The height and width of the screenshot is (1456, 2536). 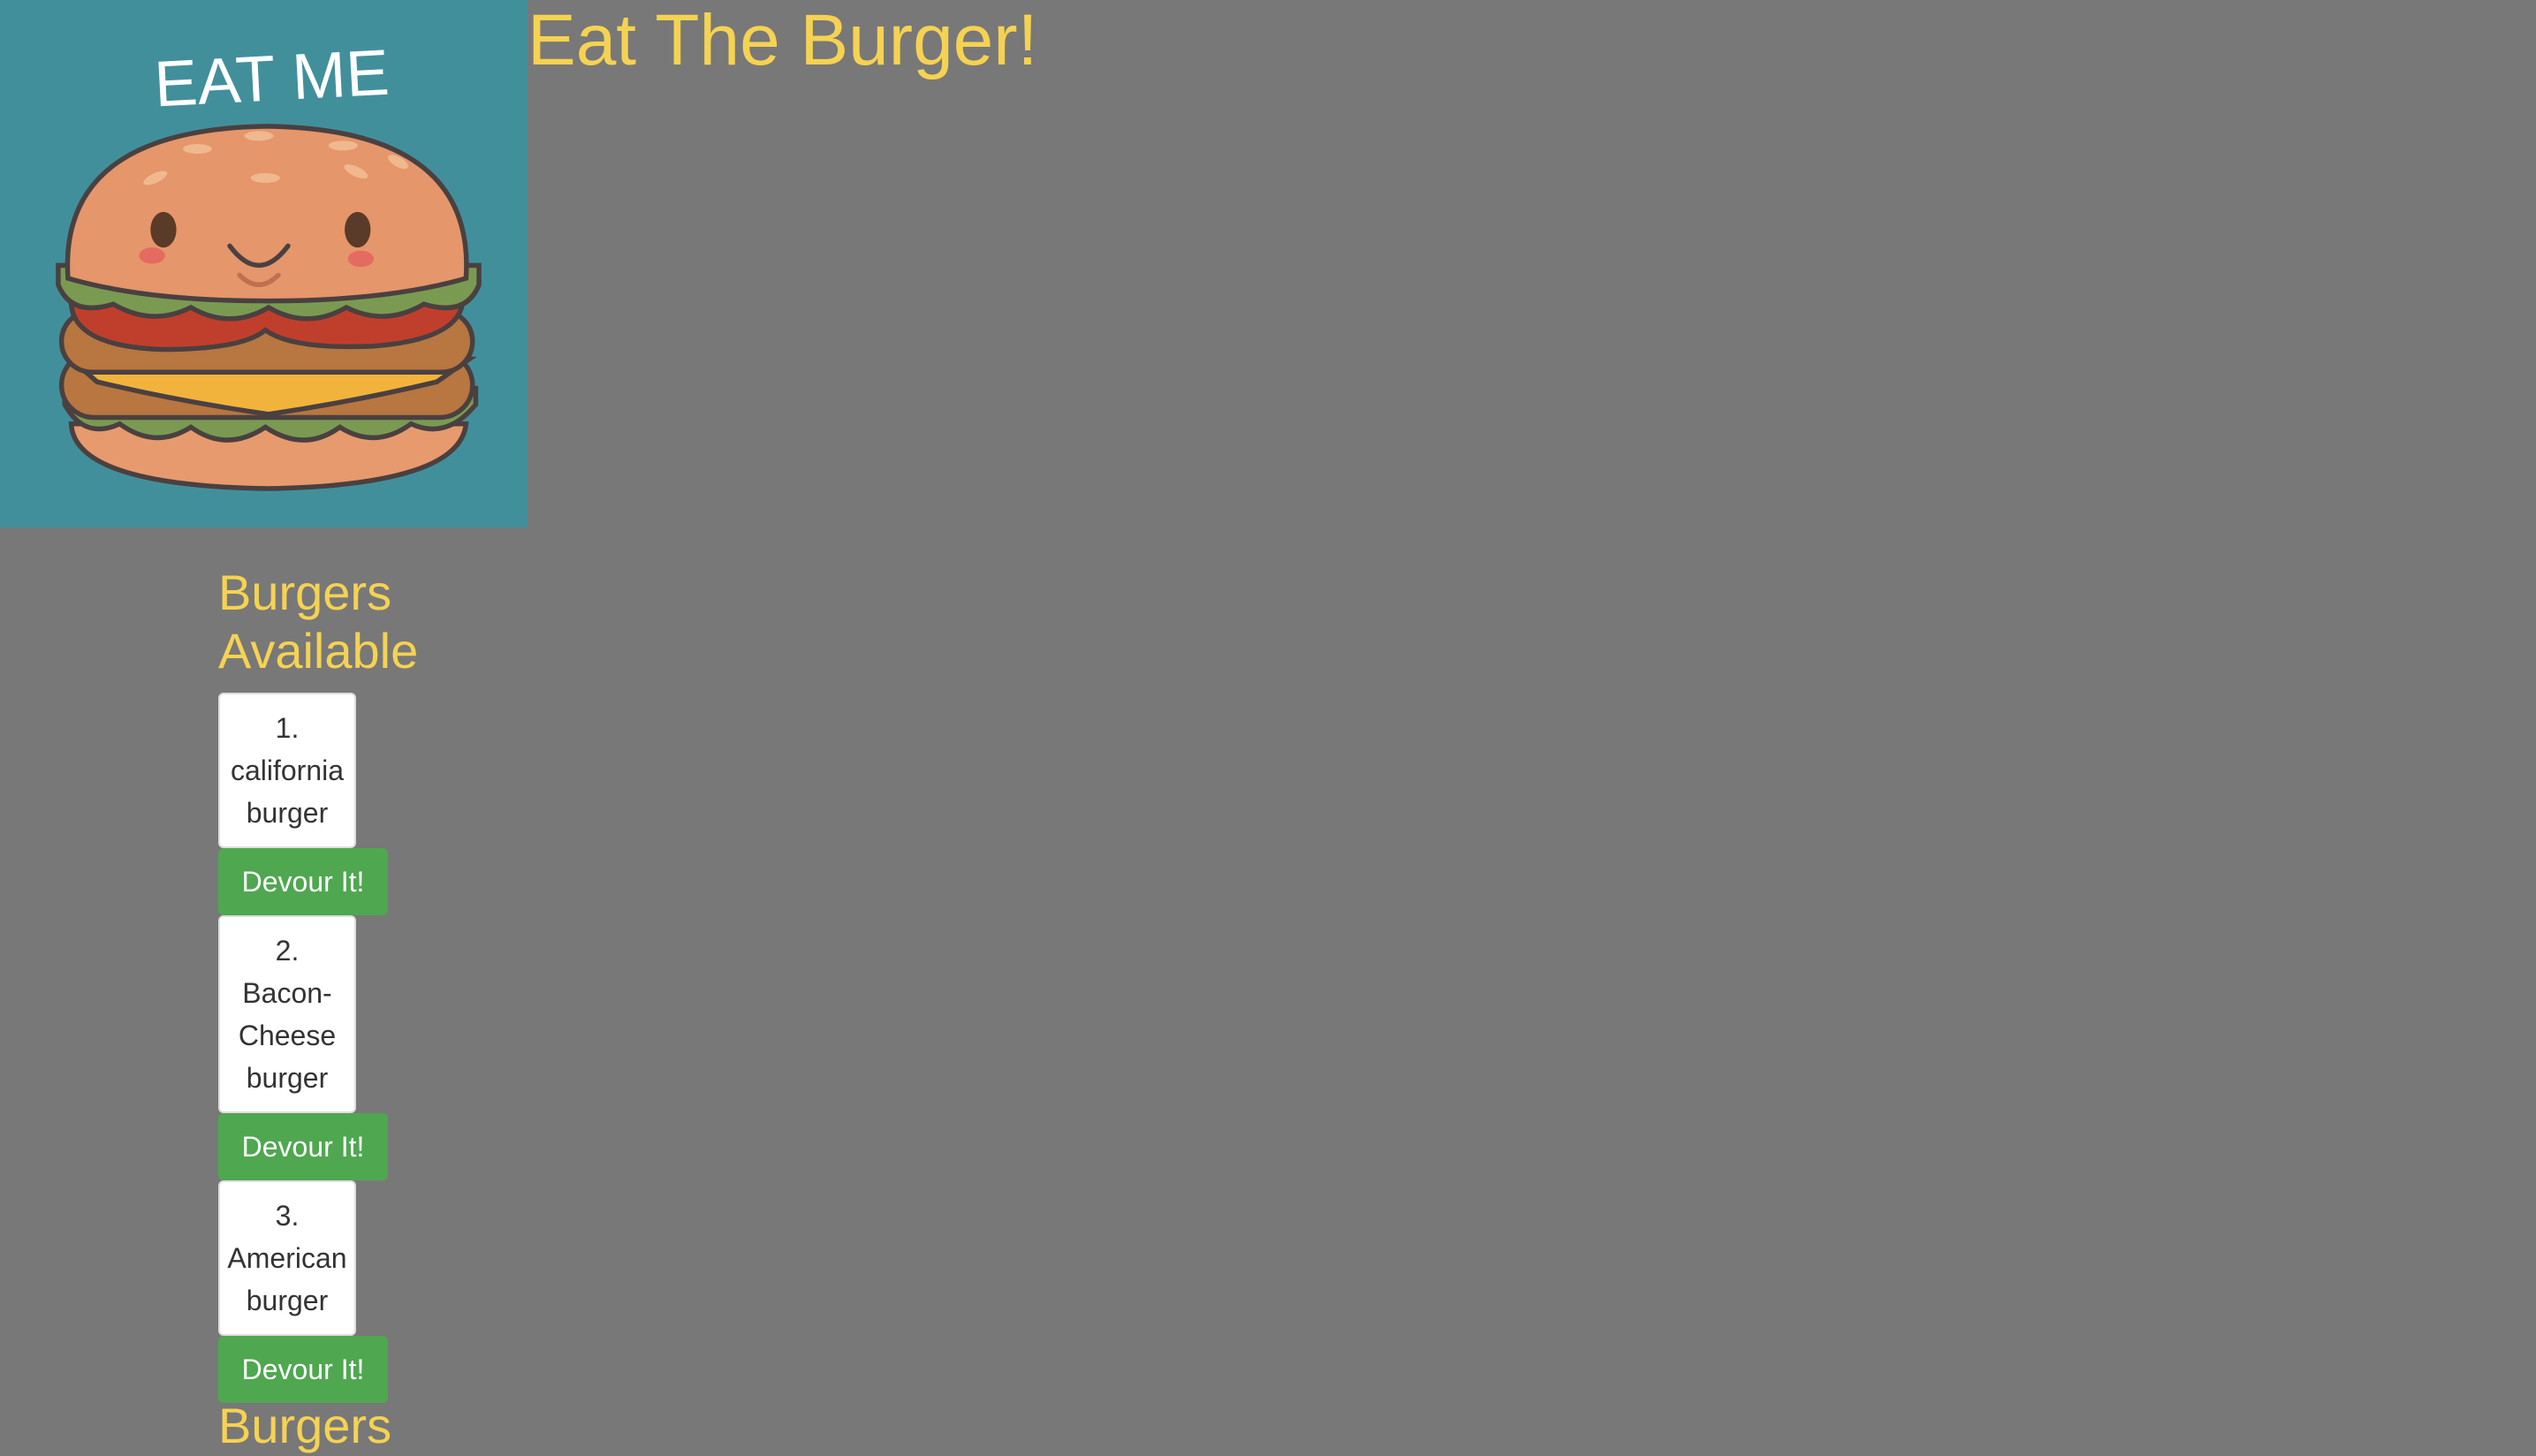 What do you see at coordinates (288, 1216) in the screenshot?
I see `burger-number: 3.` at bounding box center [288, 1216].